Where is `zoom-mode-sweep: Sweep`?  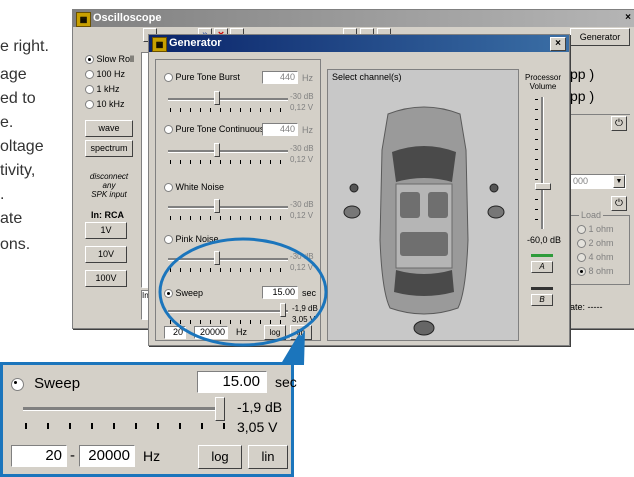 zoom-mode-sweep: Sweep is located at coordinates (45, 383).